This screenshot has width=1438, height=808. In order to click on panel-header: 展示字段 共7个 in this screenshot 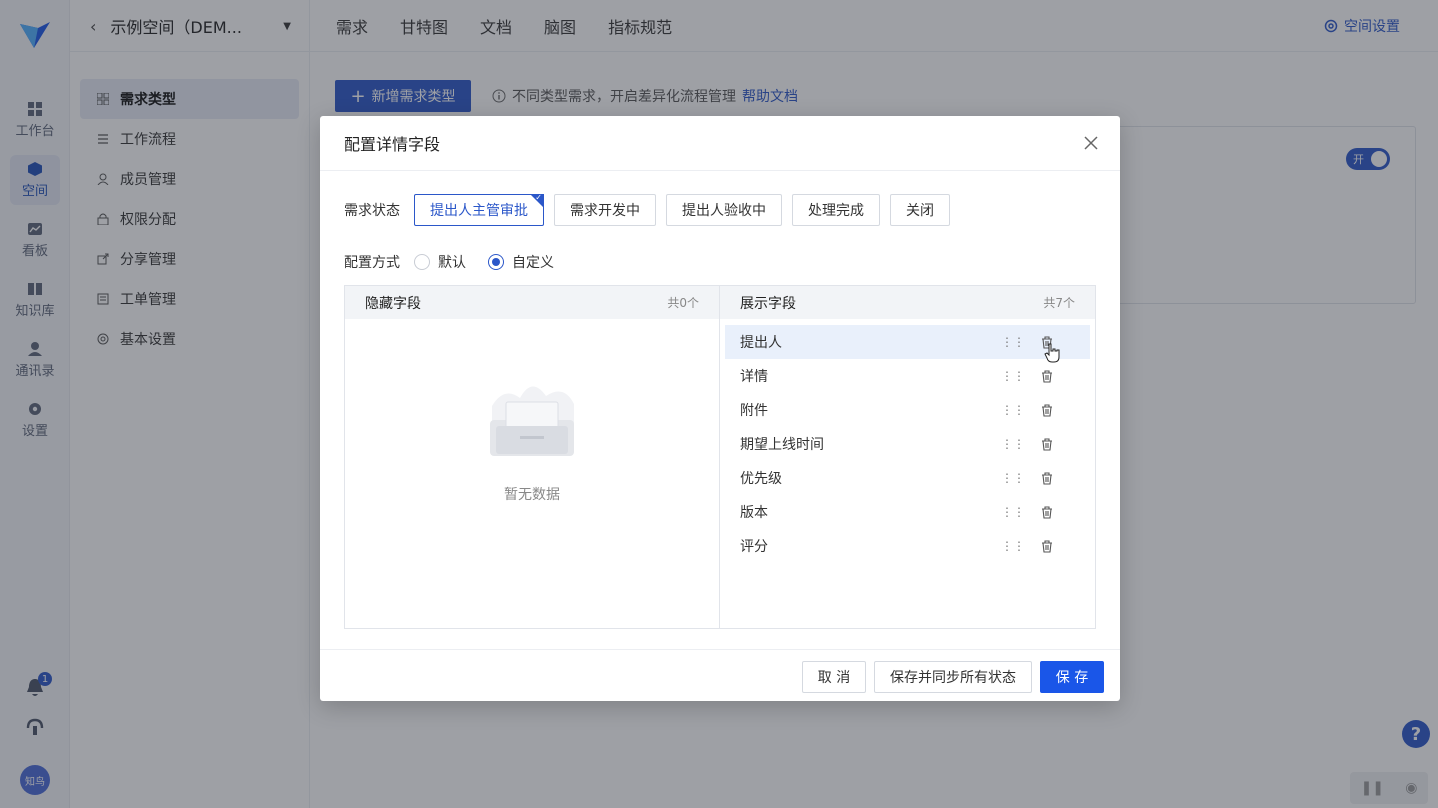, I will do `click(907, 302)`.